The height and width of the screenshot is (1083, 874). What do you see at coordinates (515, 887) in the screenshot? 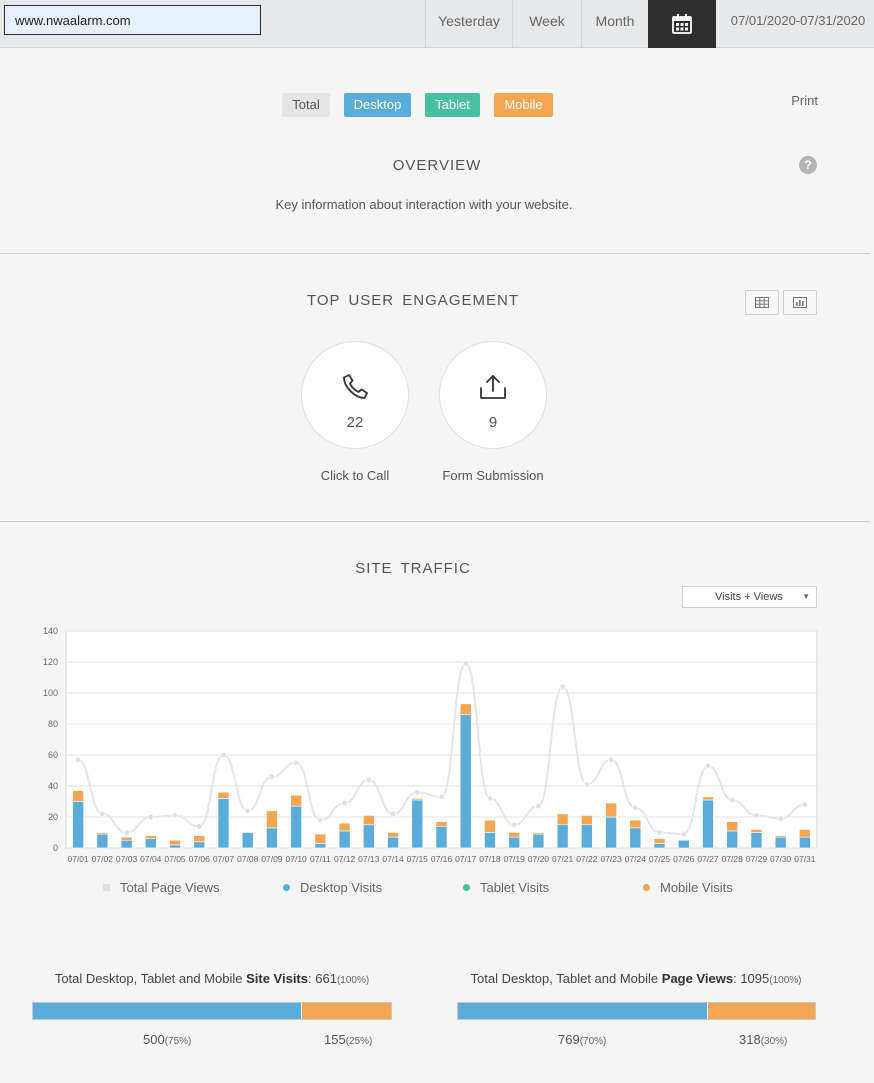
I see `legend-label: Tablet Visits` at bounding box center [515, 887].